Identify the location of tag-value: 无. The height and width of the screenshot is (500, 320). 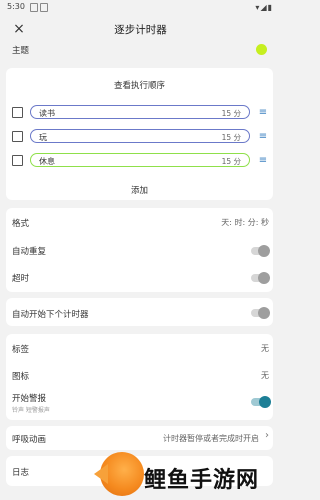
(265, 348).